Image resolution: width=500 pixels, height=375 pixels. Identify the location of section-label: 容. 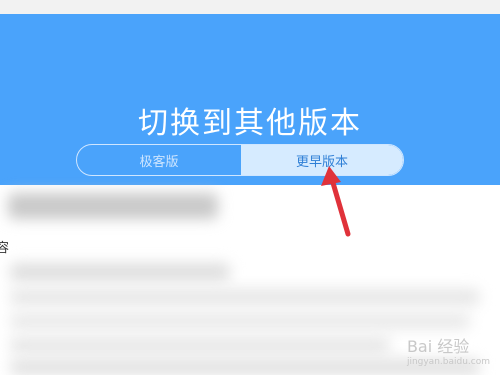
(5, 248).